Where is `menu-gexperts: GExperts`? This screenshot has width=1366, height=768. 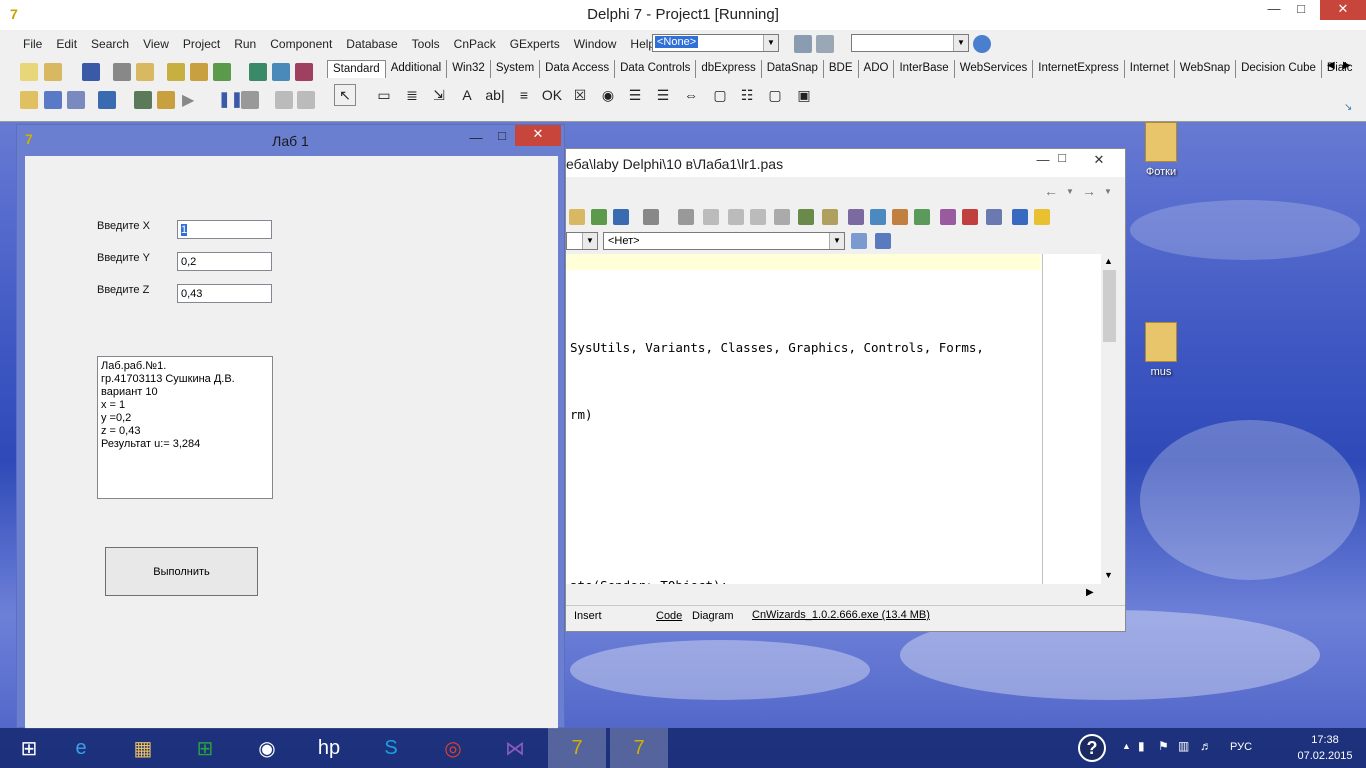
menu-gexperts: GExperts is located at coordinates (535, 44).